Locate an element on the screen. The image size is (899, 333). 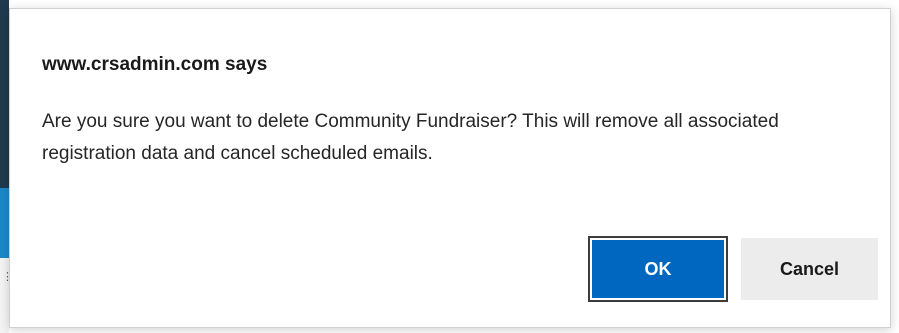
underlying-page-active-item is located at coordinates (4, 223).